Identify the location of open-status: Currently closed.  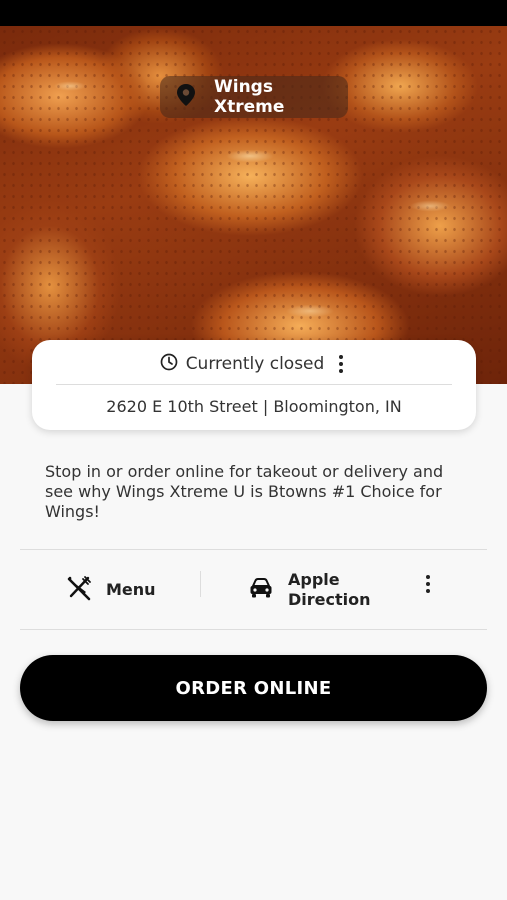
(255, 364).